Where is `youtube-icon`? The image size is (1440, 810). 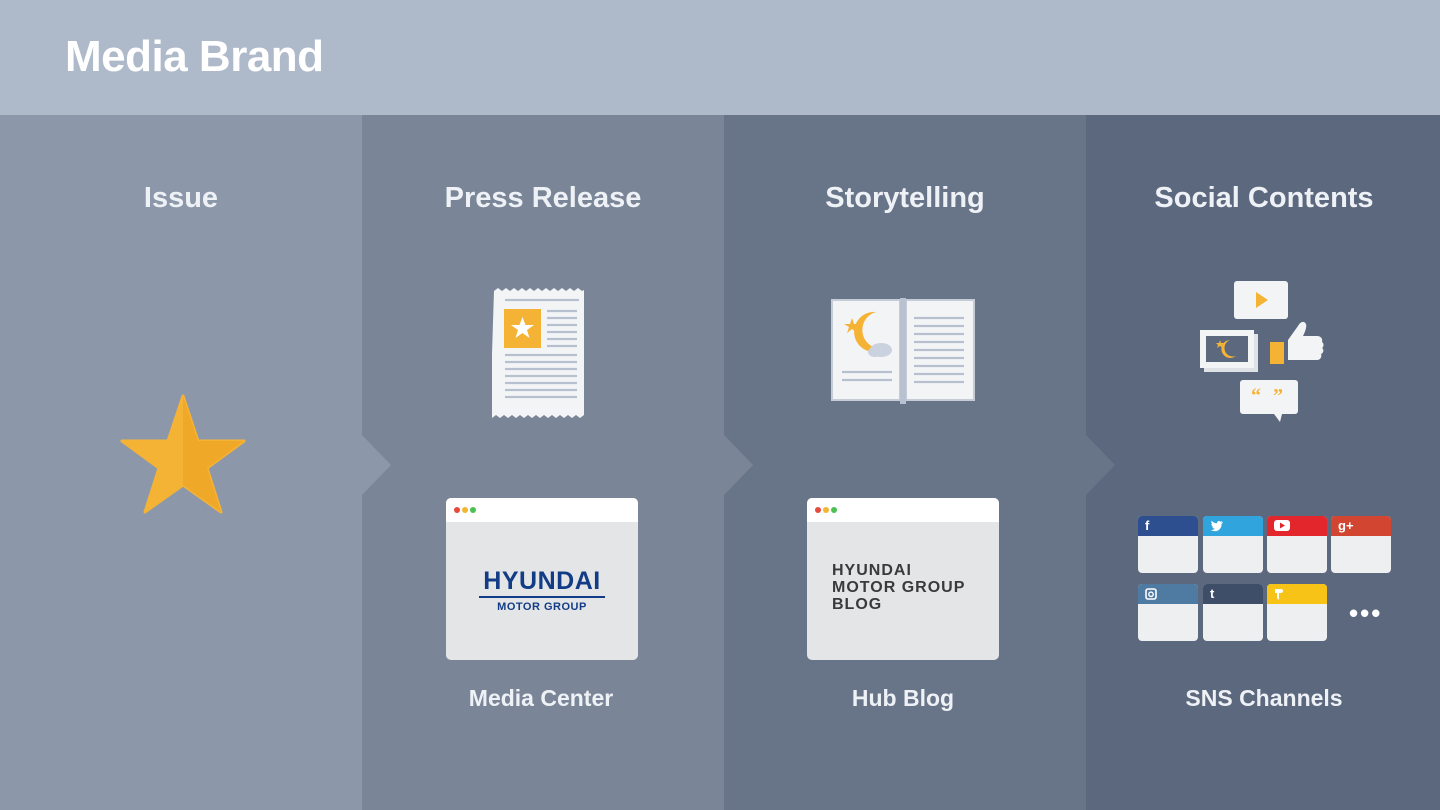 youtube-icon is located at coordinates (1297, 526).